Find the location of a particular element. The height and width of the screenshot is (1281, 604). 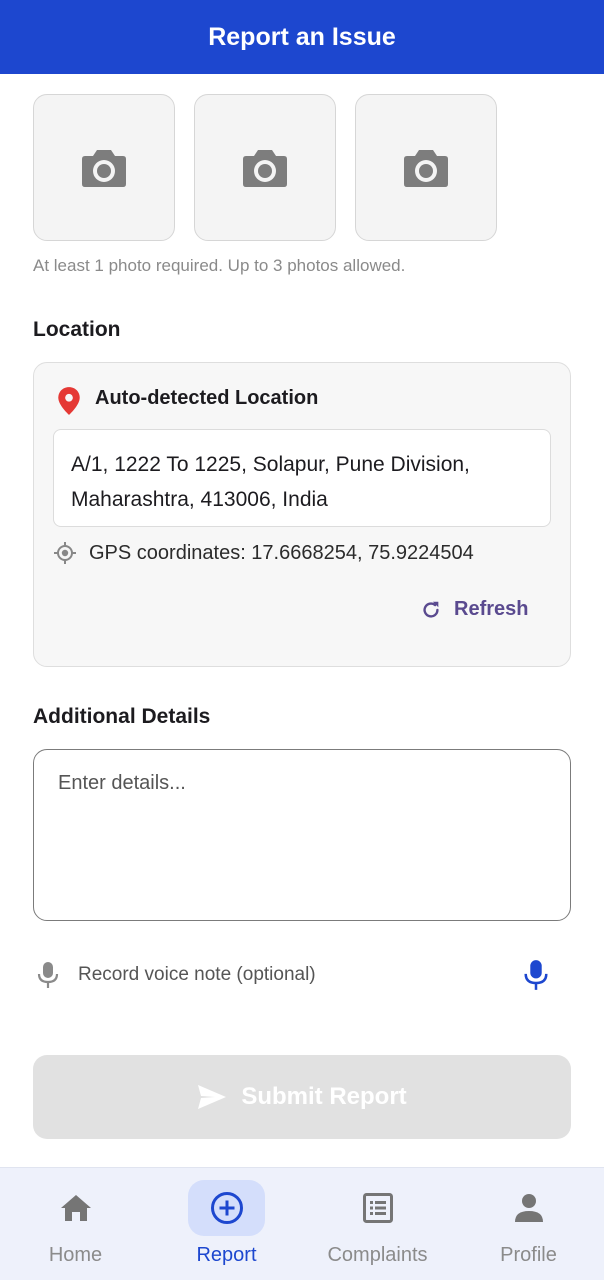

nav-label-profile: Profile is located at coordinates (528, 1255).